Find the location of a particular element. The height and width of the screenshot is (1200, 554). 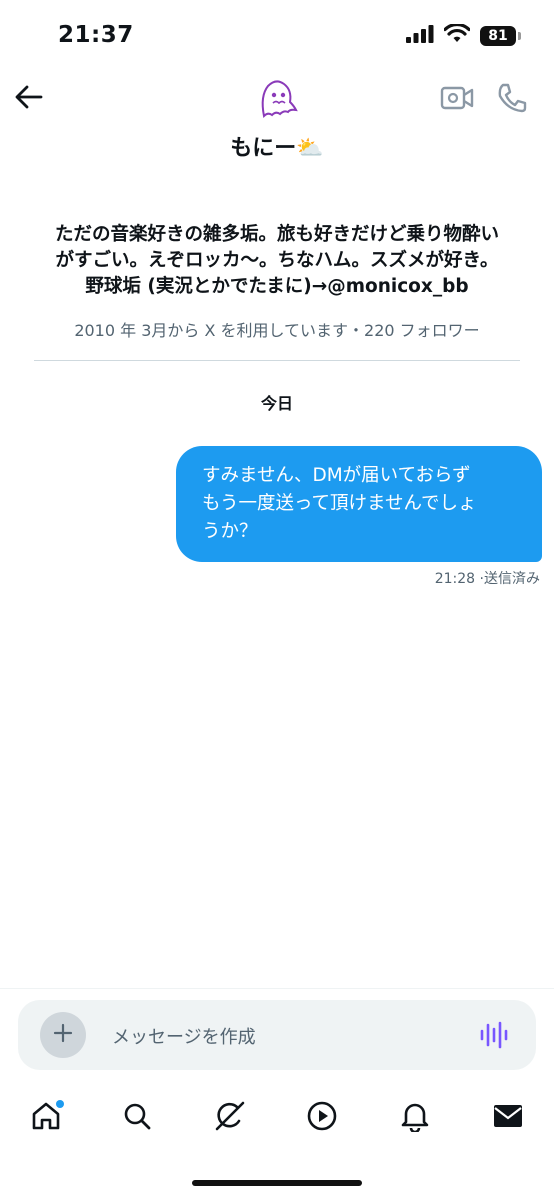

profile-meta: 2010 年 3月から X を利用しています・220 フォロワー is located at coordinates (277, 330).